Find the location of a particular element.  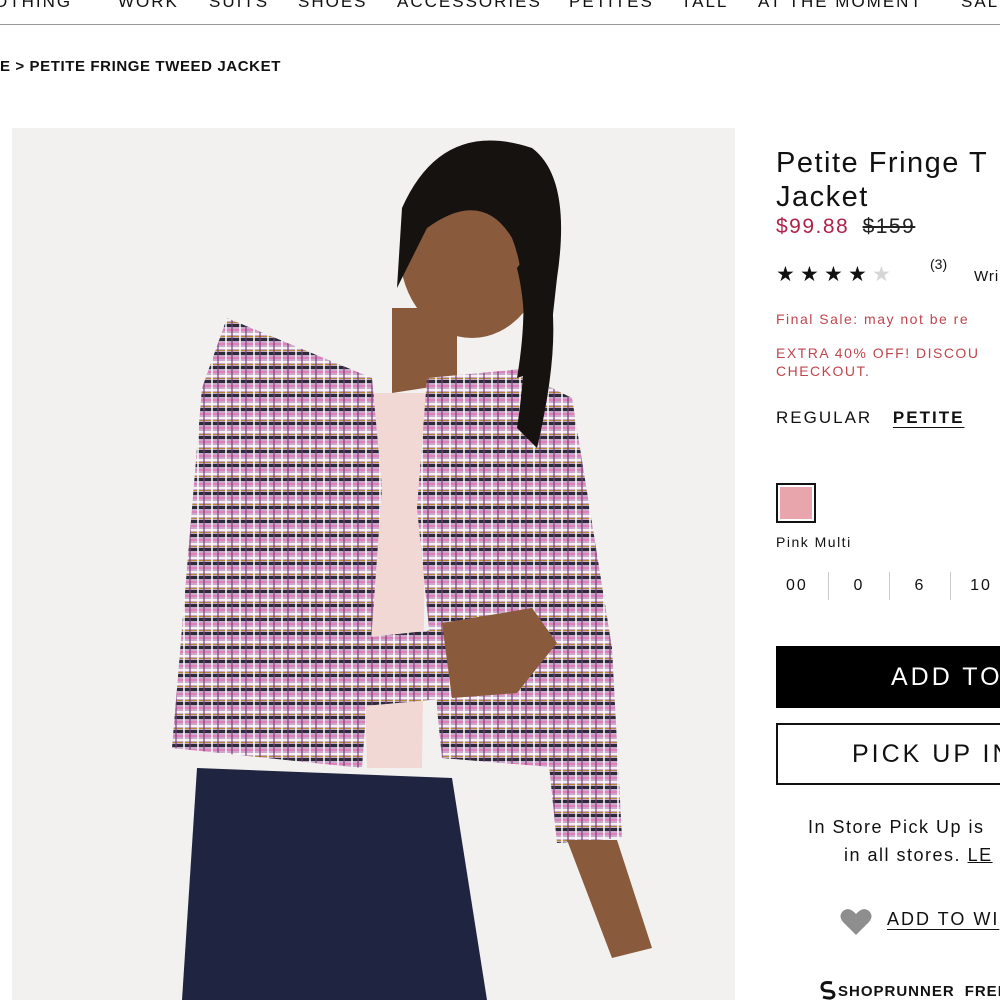

fit-option-petite: PETITE is located at coordinates (929, 418).